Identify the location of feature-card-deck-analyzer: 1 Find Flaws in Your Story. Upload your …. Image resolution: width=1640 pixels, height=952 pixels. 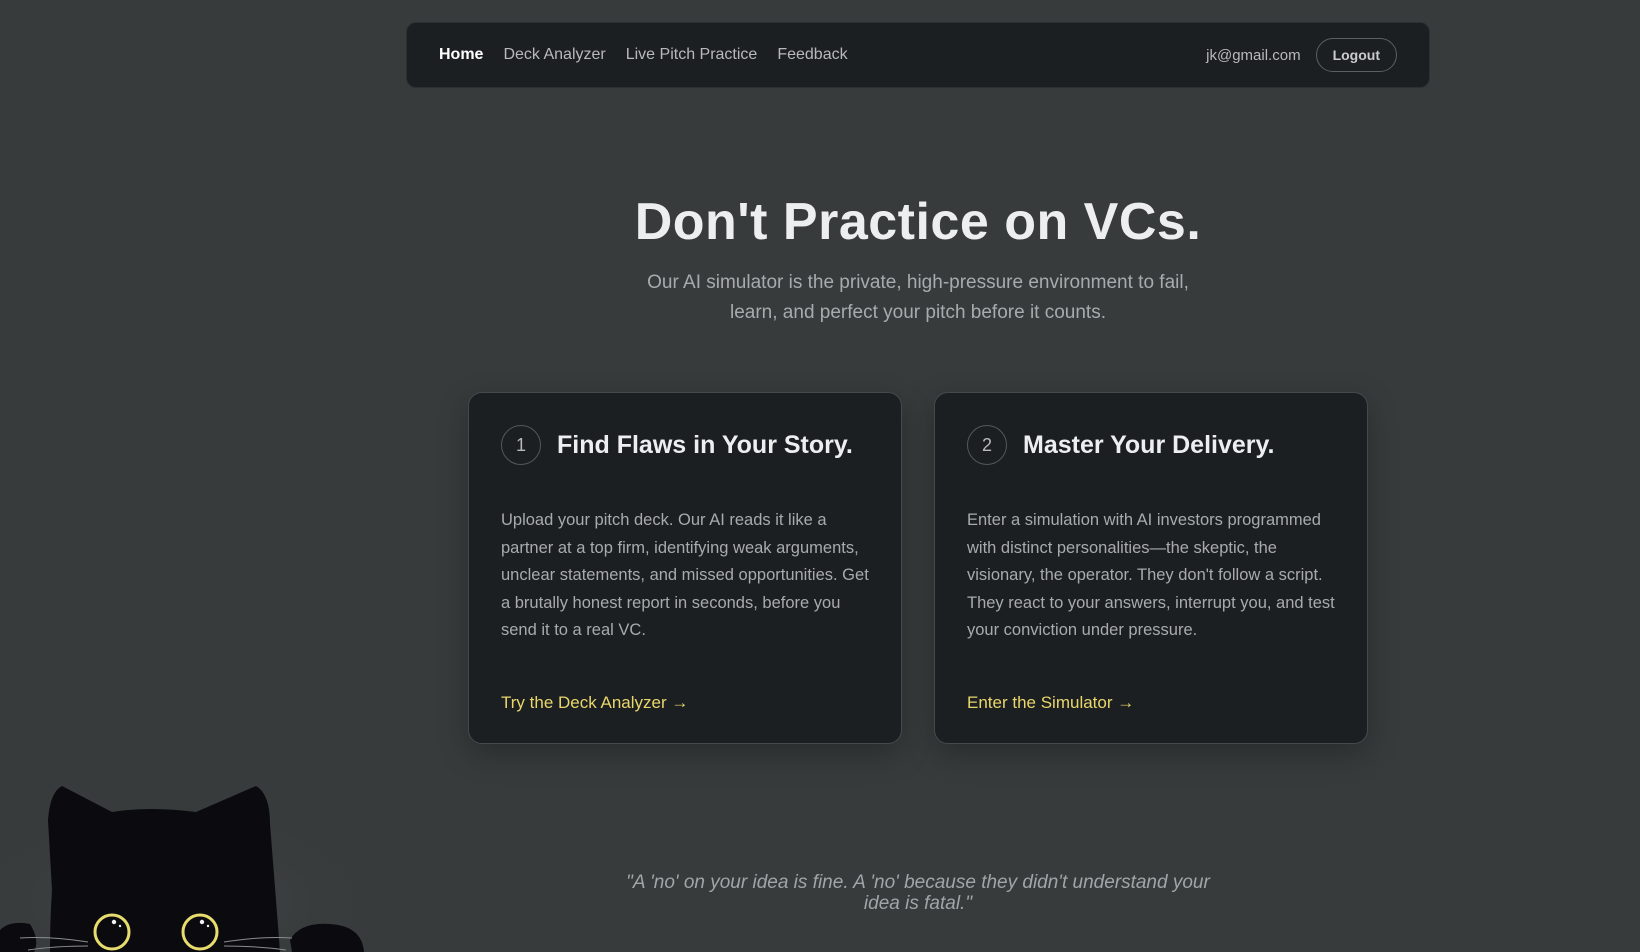
(685, 568).